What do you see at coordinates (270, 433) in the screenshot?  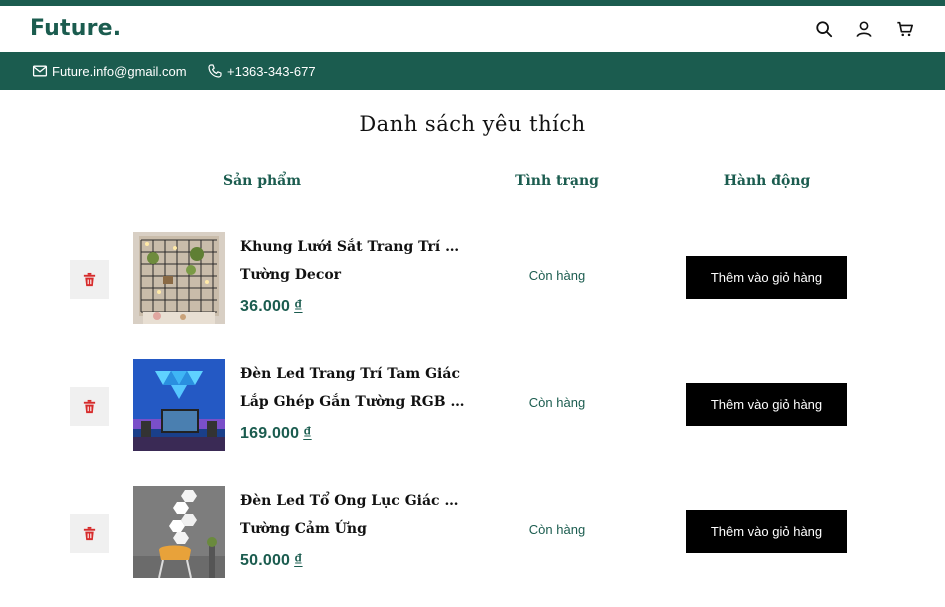 I see `price-value: 169.000` at bounding box center [270, 433].